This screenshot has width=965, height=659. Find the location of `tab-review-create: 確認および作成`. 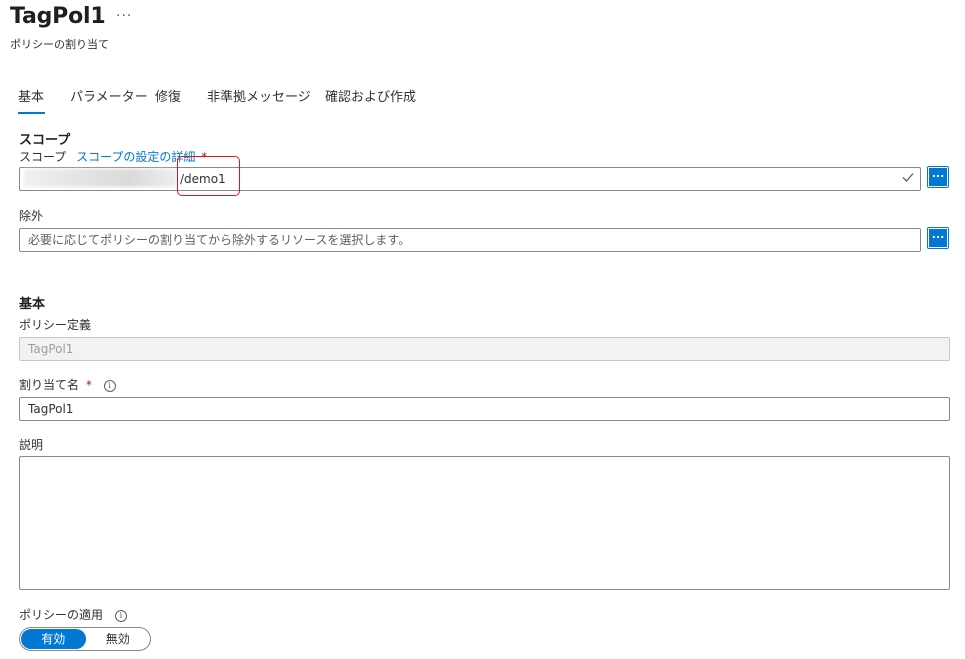

tab-review-create: 確認および作成 is located at coordinates (375, 102).